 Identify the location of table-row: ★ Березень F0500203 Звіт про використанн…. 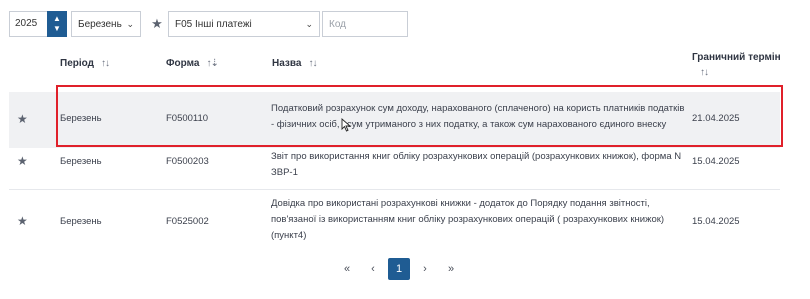
(394, 166).